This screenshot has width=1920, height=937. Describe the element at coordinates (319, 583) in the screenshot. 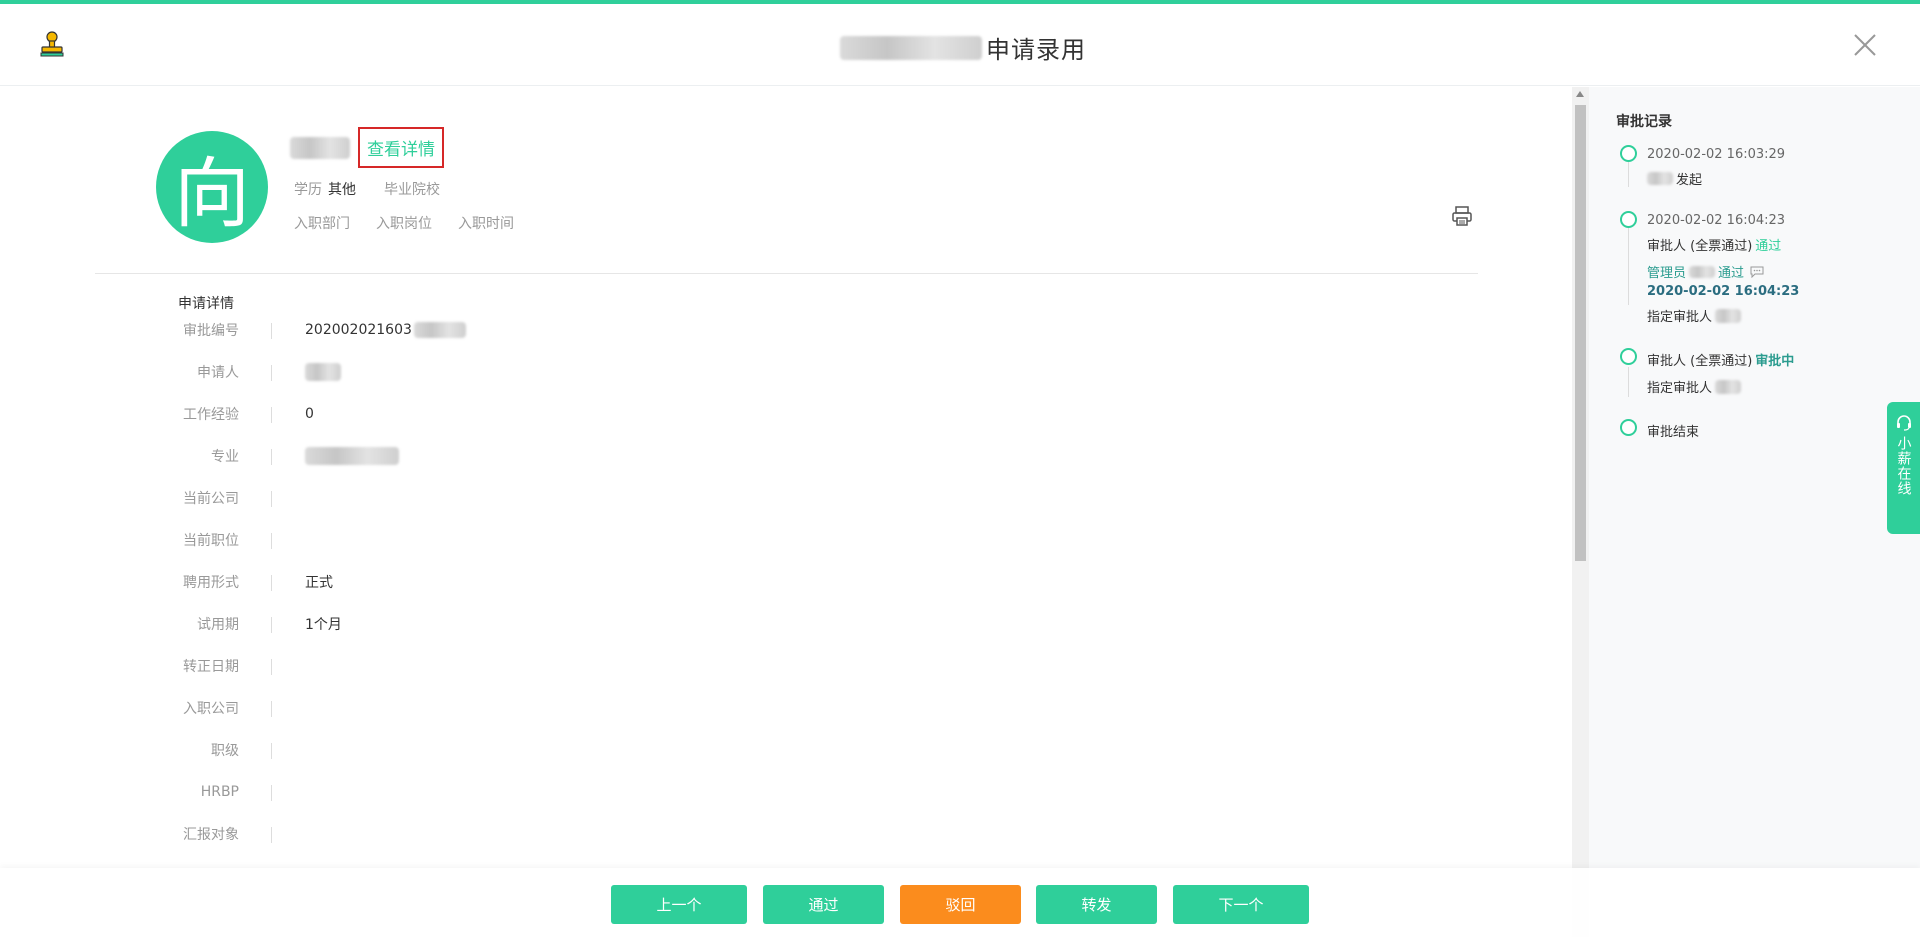

I see `field-value: 正式` at that location.